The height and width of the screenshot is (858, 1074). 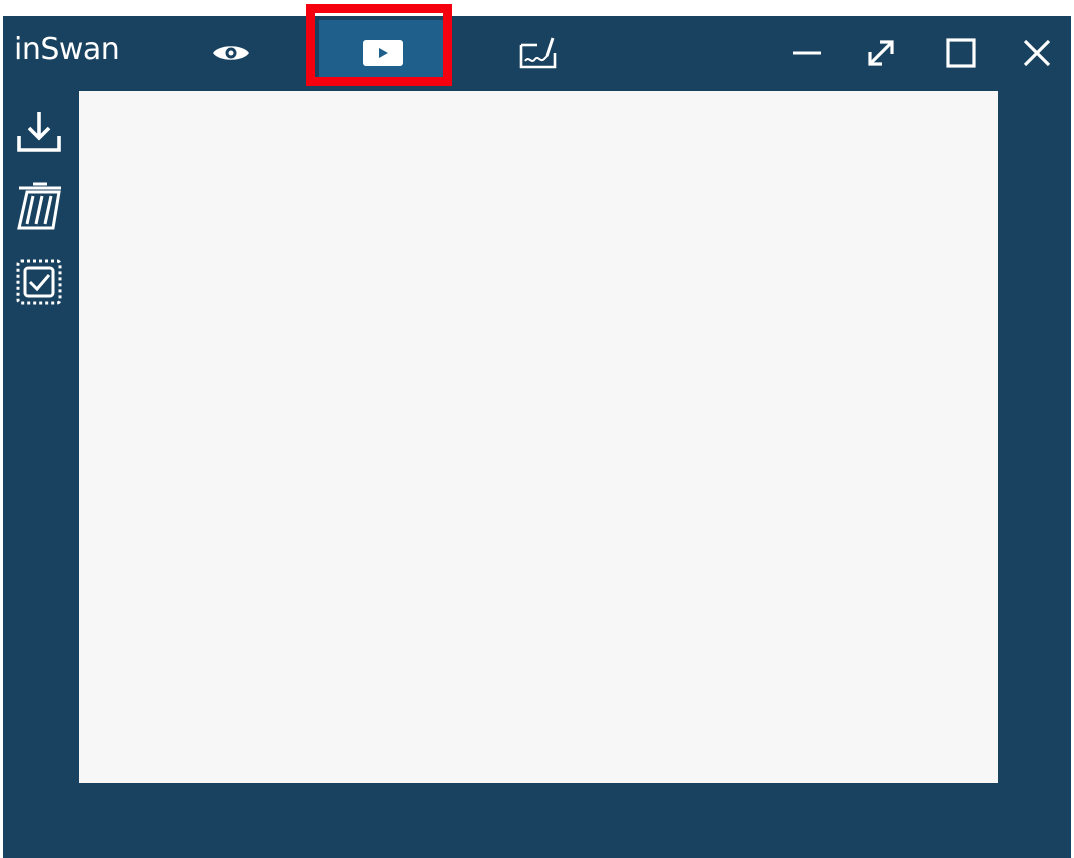 I want to click on signature-pad-icon, so click(x=538, y=53).